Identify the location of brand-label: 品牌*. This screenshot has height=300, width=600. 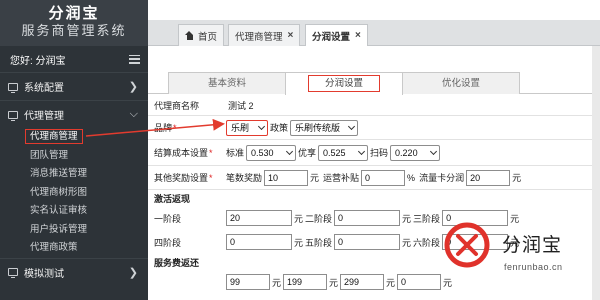
(165, 128).